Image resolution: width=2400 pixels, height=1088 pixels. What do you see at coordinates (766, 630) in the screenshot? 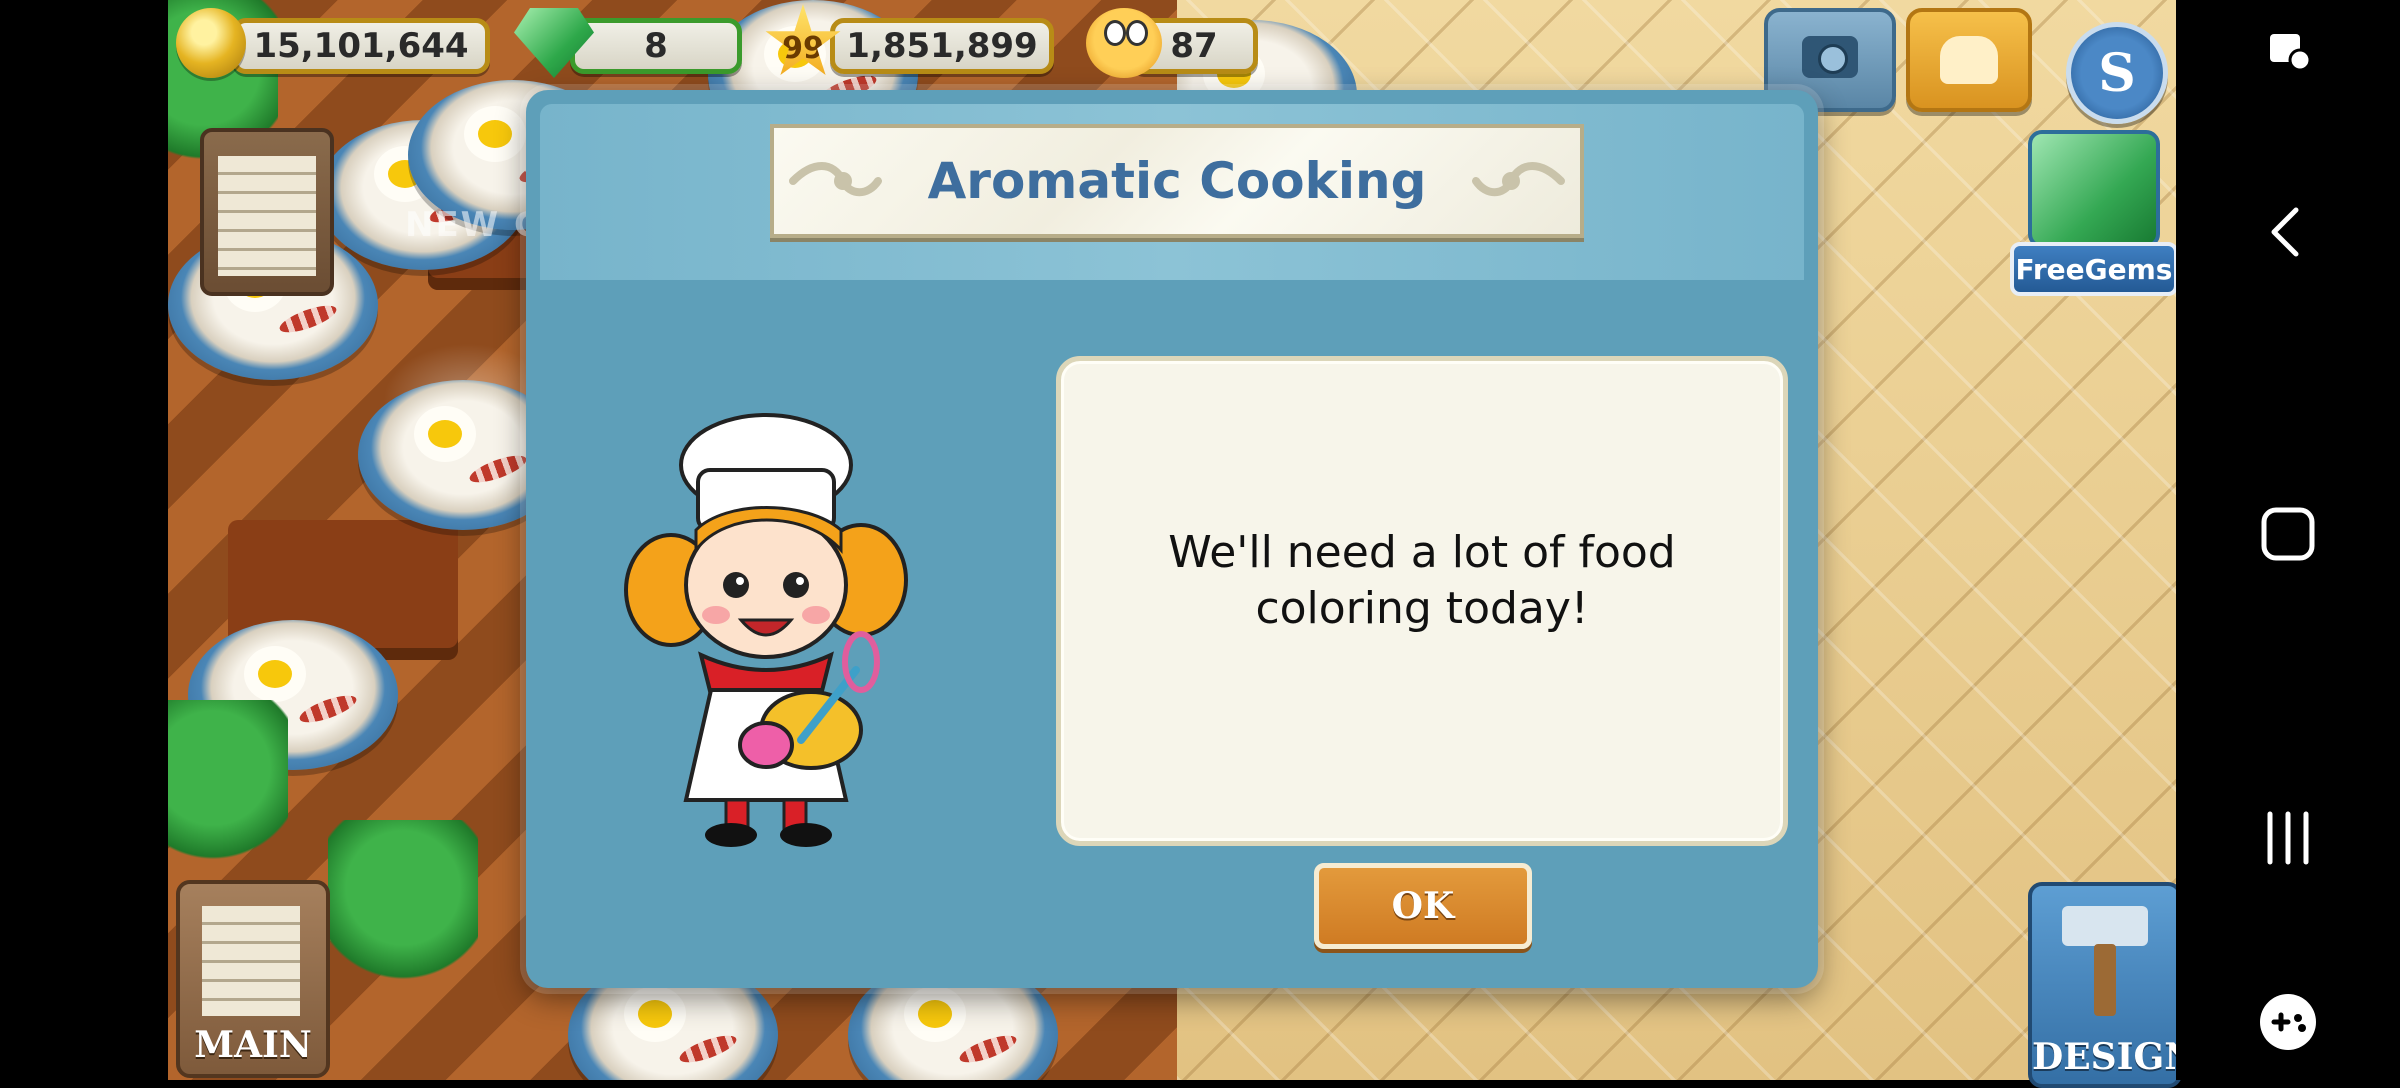
I see `chef-character` at bounding box center [766, 630].